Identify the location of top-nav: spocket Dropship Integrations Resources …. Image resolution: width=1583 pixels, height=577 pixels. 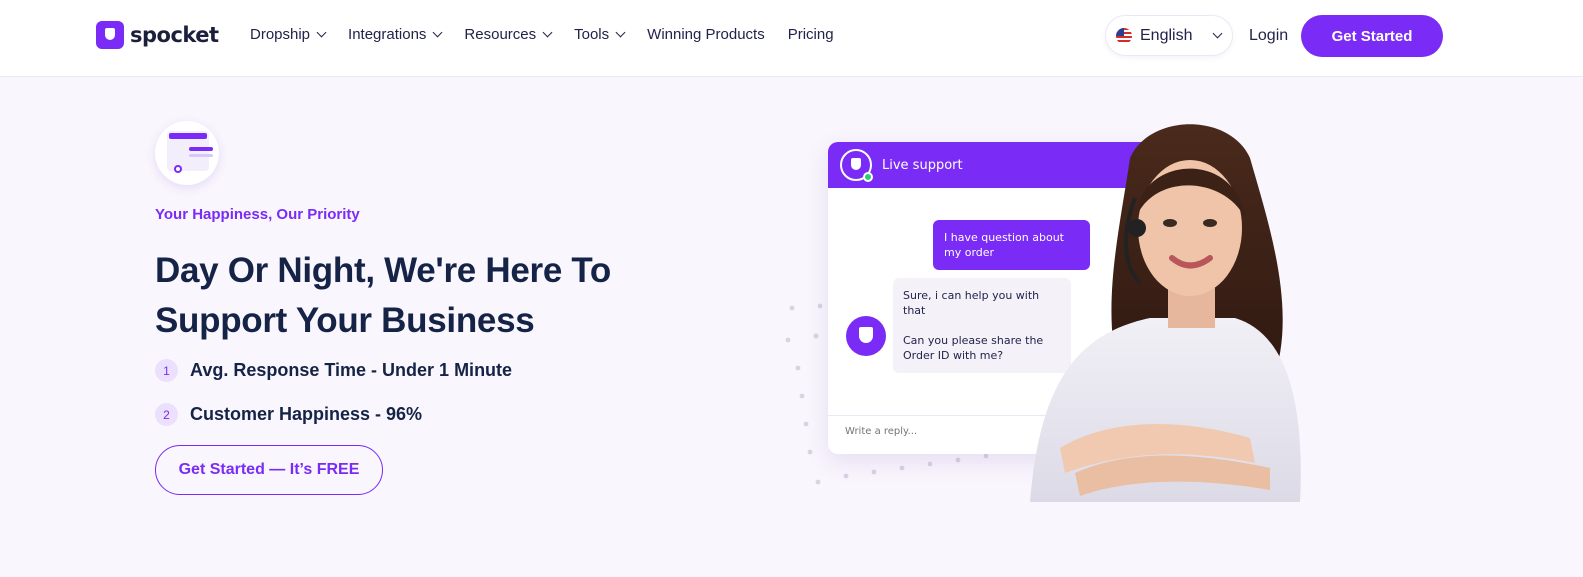
(791, 38).